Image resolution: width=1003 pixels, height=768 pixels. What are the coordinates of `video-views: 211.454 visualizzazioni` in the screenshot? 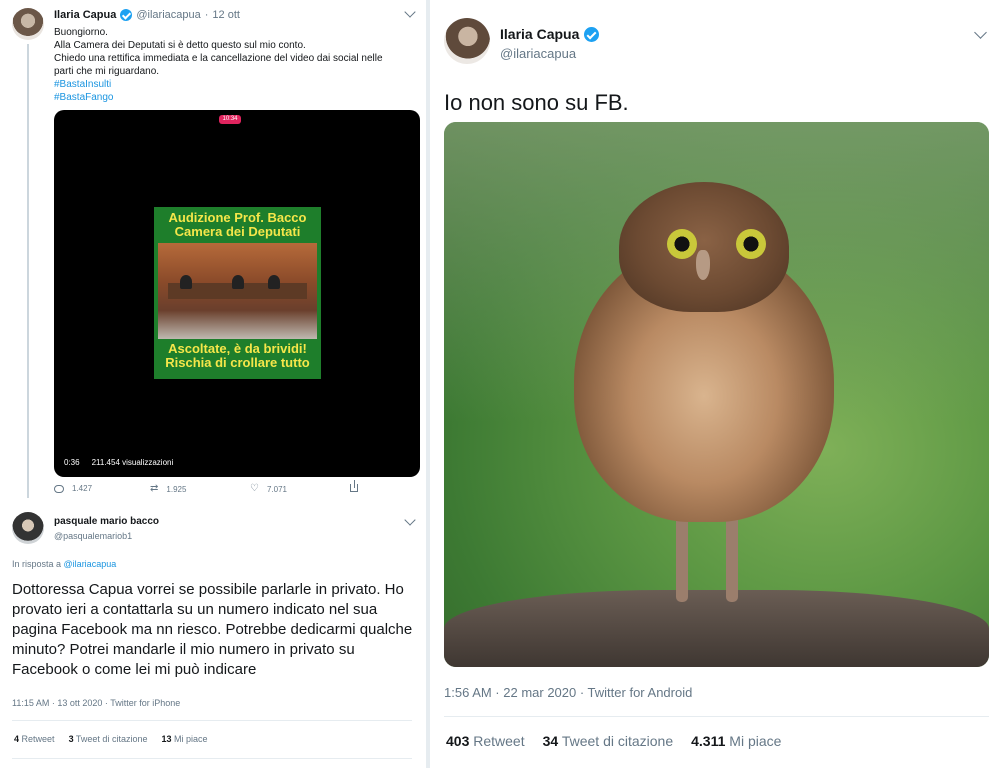 It's located at (132, 462).